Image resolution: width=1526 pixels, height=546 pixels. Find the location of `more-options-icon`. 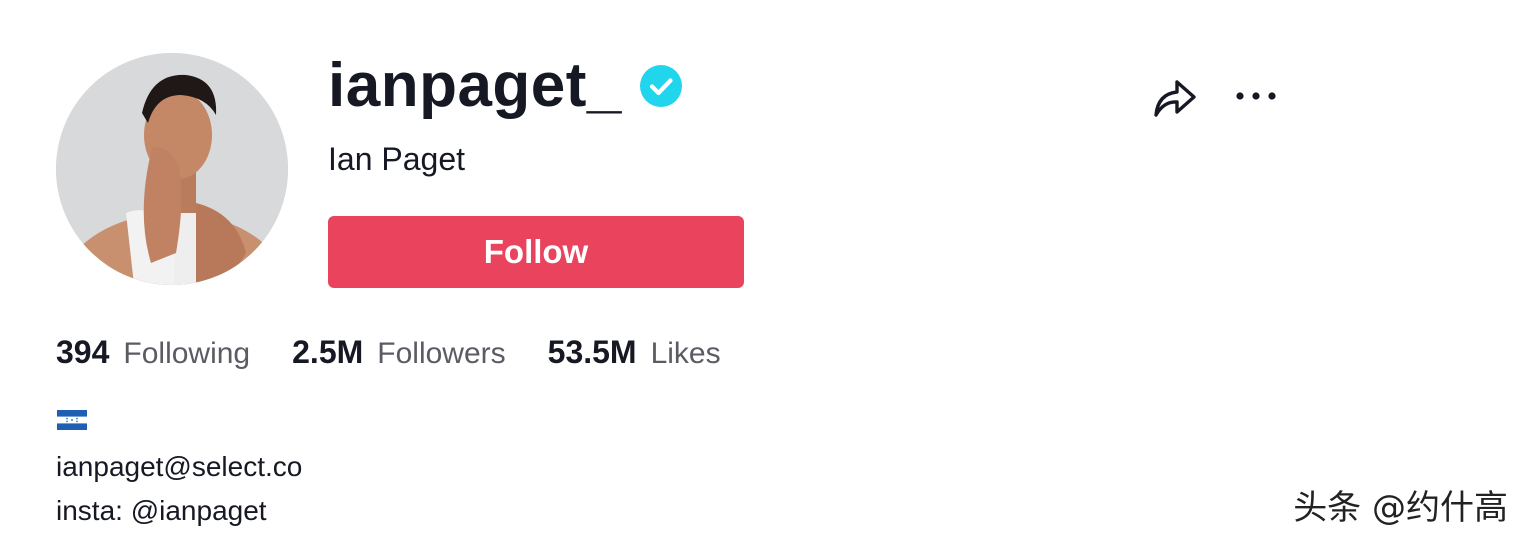

more-options-icon is located at coordinates (1257, 96).